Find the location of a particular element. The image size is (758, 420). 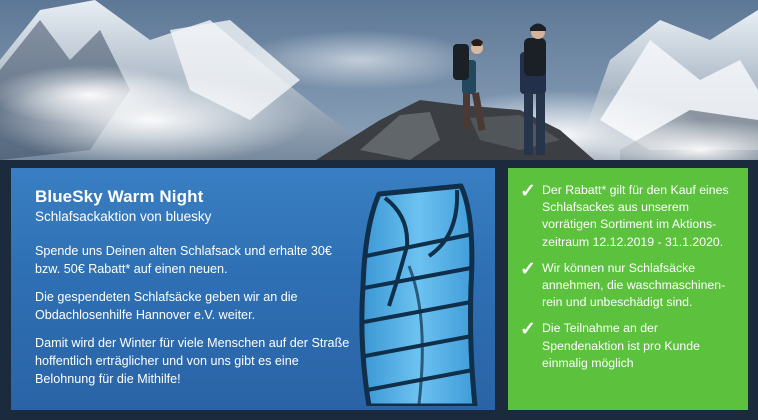

sleeping-bag-icon is located at coordinates (418, 294).